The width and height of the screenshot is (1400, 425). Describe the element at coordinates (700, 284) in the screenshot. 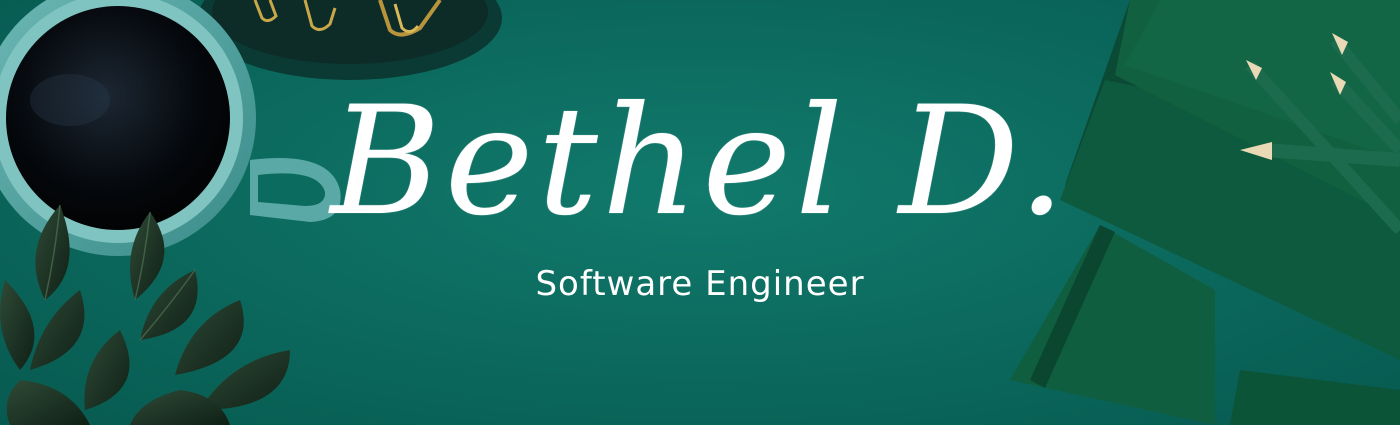

I see `banner-job-title: Software Engineer` at that location.